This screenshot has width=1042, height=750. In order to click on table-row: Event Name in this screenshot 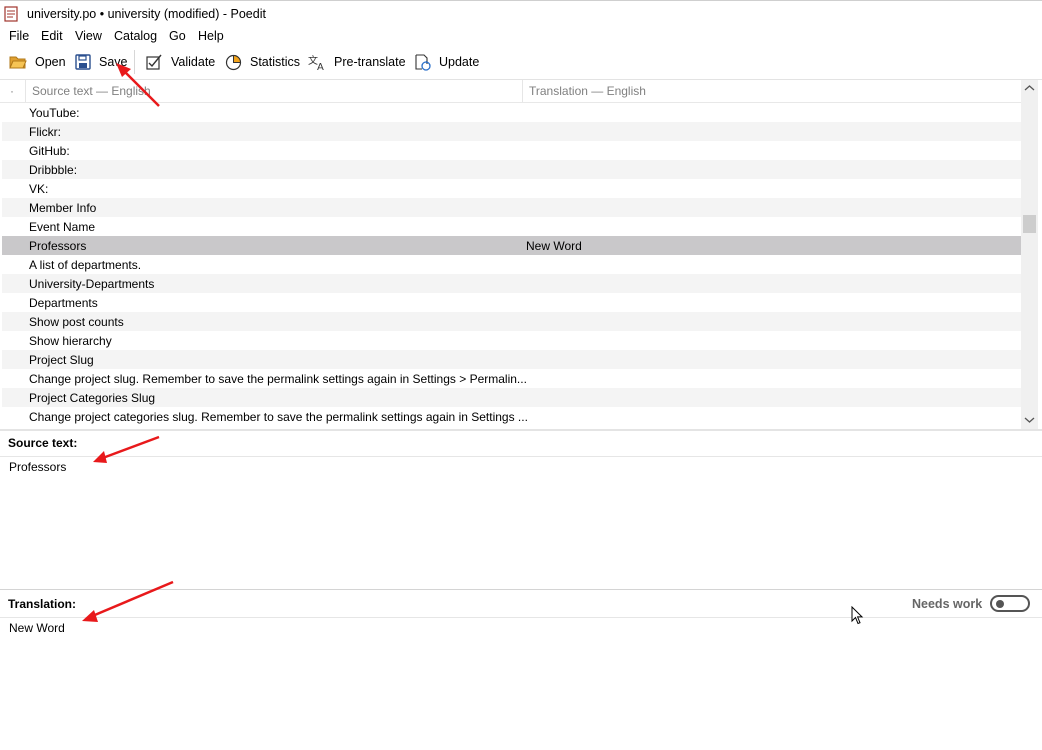, I will do `click(511, 226)`.